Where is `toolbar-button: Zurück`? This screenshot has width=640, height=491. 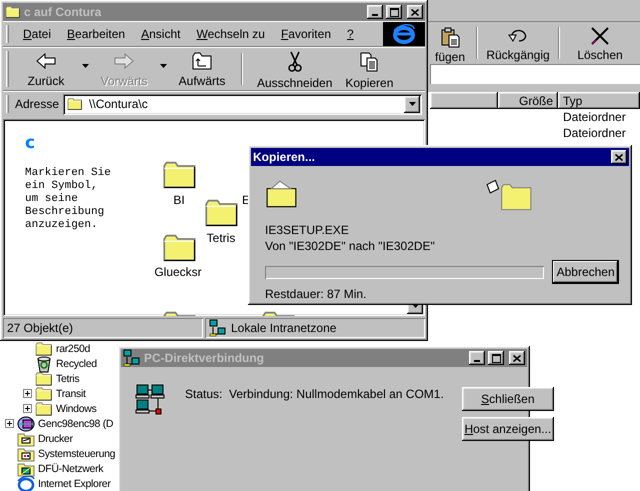
toolbar-button: Zurück is located at coordinates (46, 69).